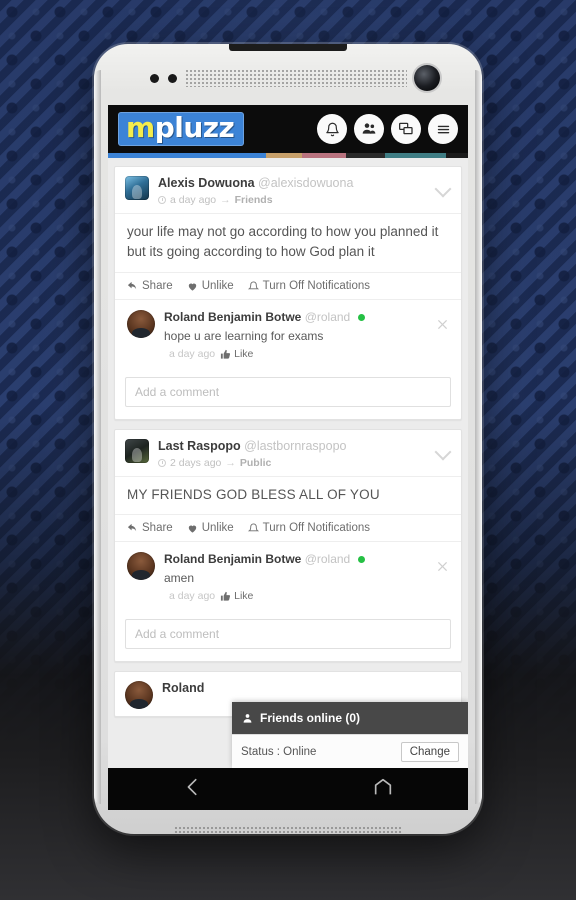 The width and height of the screenshot is (576, 900). What do you see at coordinates (199, 446) in the screenshot?
I see `author-name: Last Raspopo` at bounding box center [199, 446].